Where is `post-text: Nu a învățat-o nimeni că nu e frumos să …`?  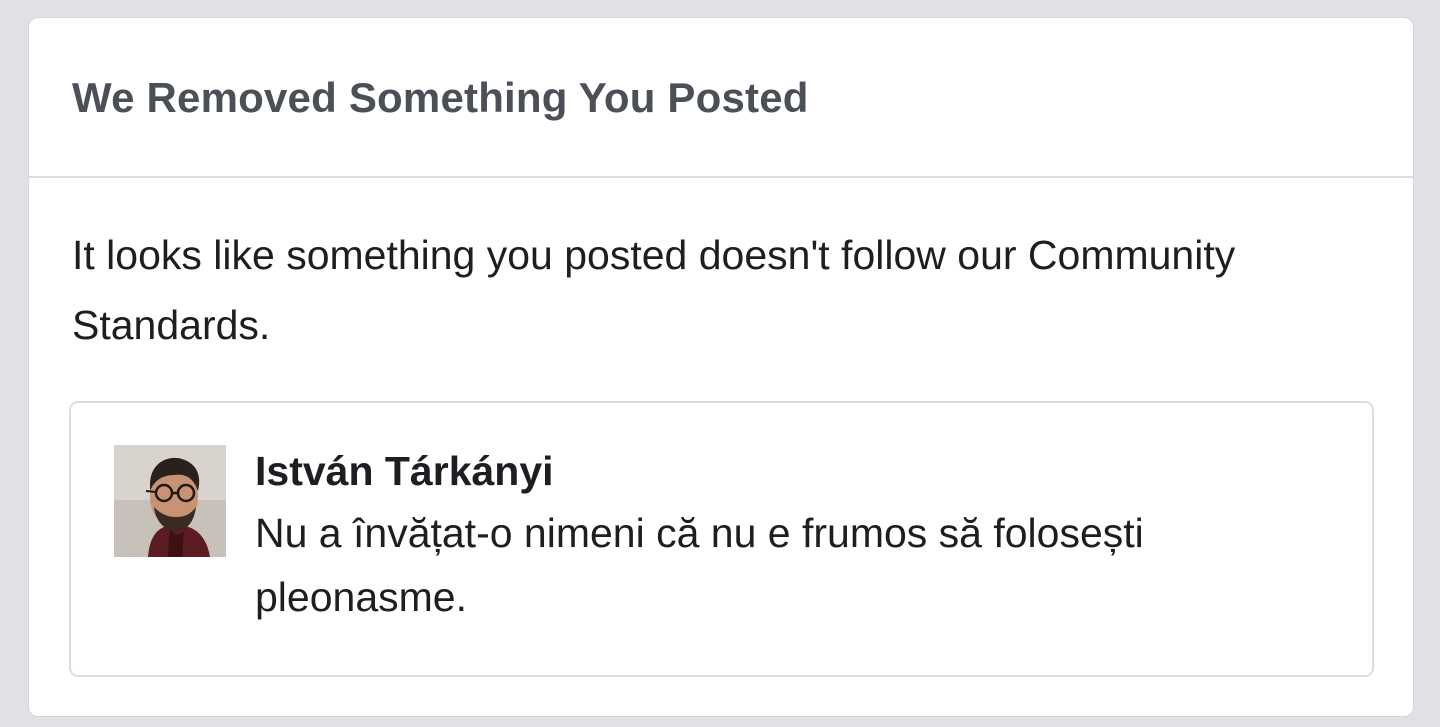
post-text: Nu a învățat-o nimeni că nu e frumos să … is located at coordinates (699, 565).